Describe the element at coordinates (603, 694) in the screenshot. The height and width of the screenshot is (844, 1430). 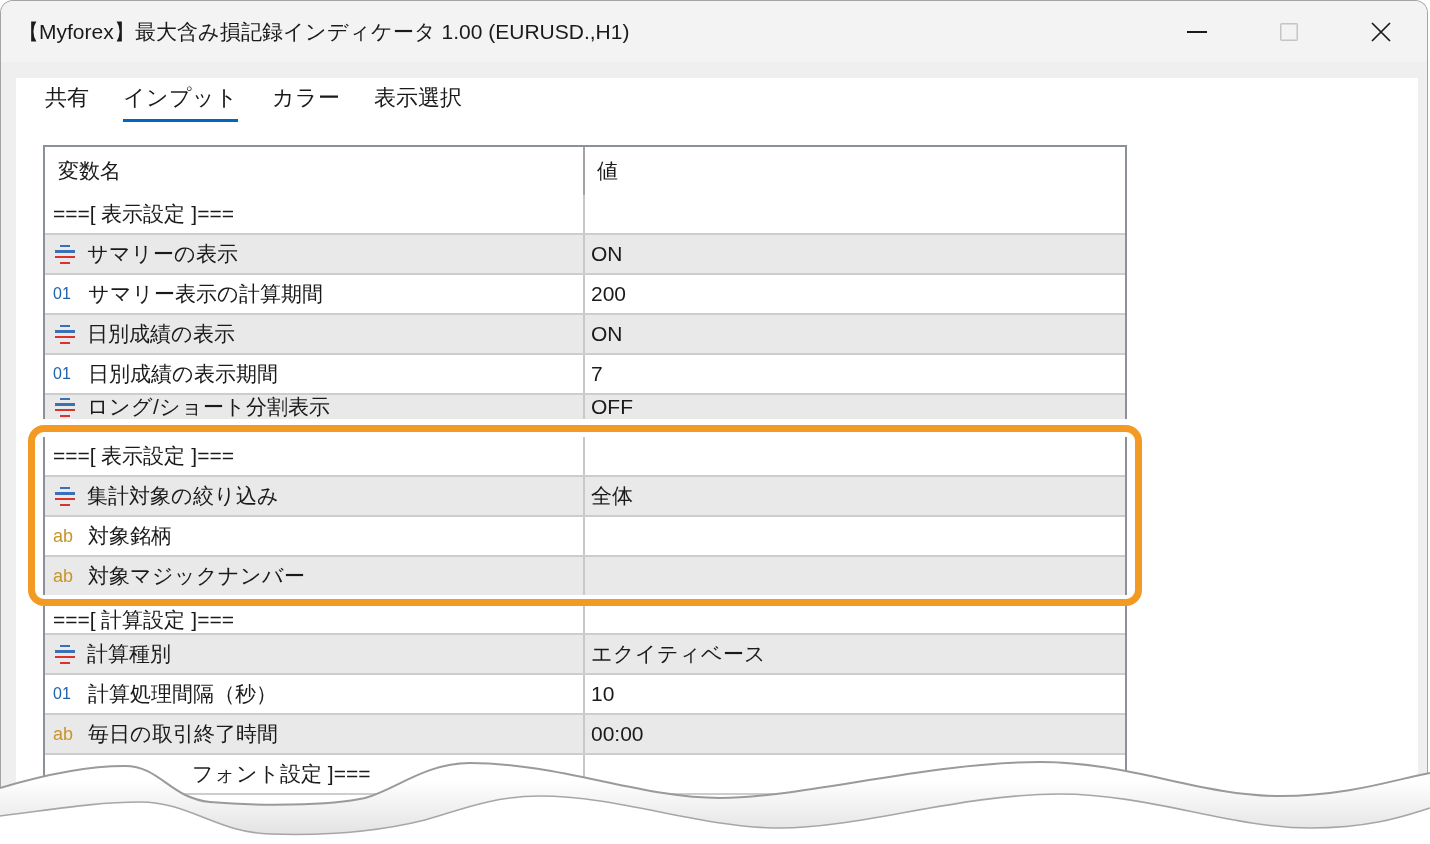
I see `parameter-value: 10` at that location.